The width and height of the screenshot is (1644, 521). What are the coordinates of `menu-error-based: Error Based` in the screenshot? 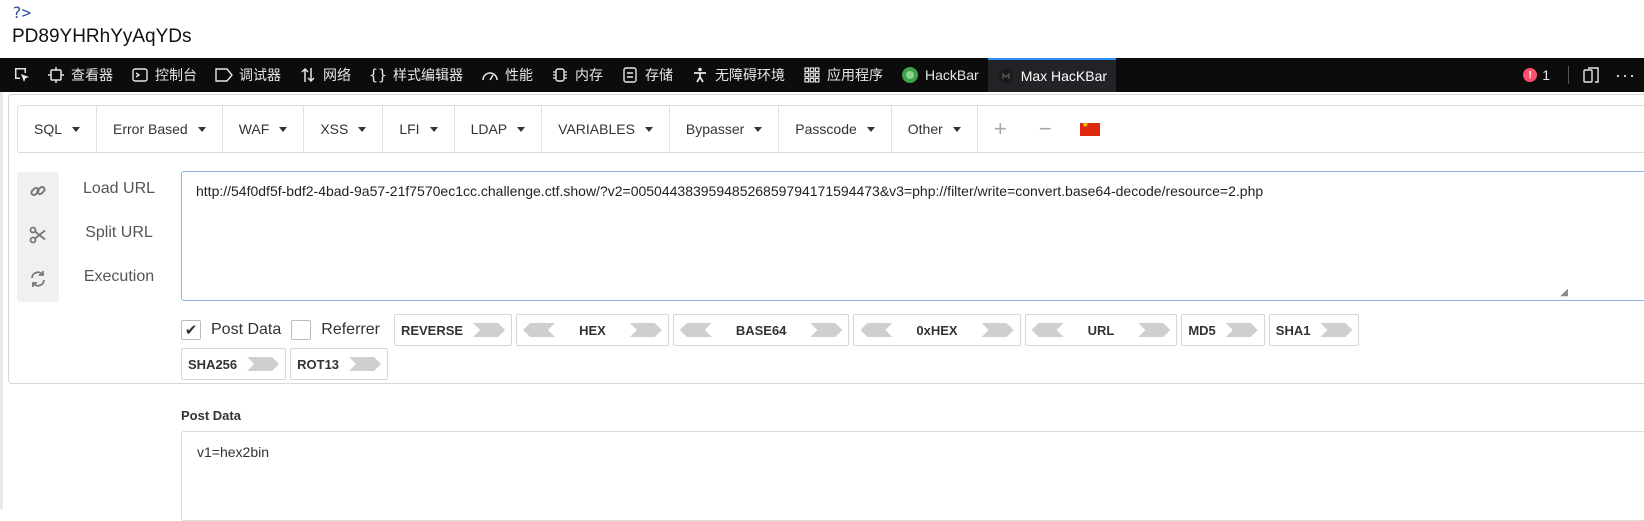 It's located at (160, 129).